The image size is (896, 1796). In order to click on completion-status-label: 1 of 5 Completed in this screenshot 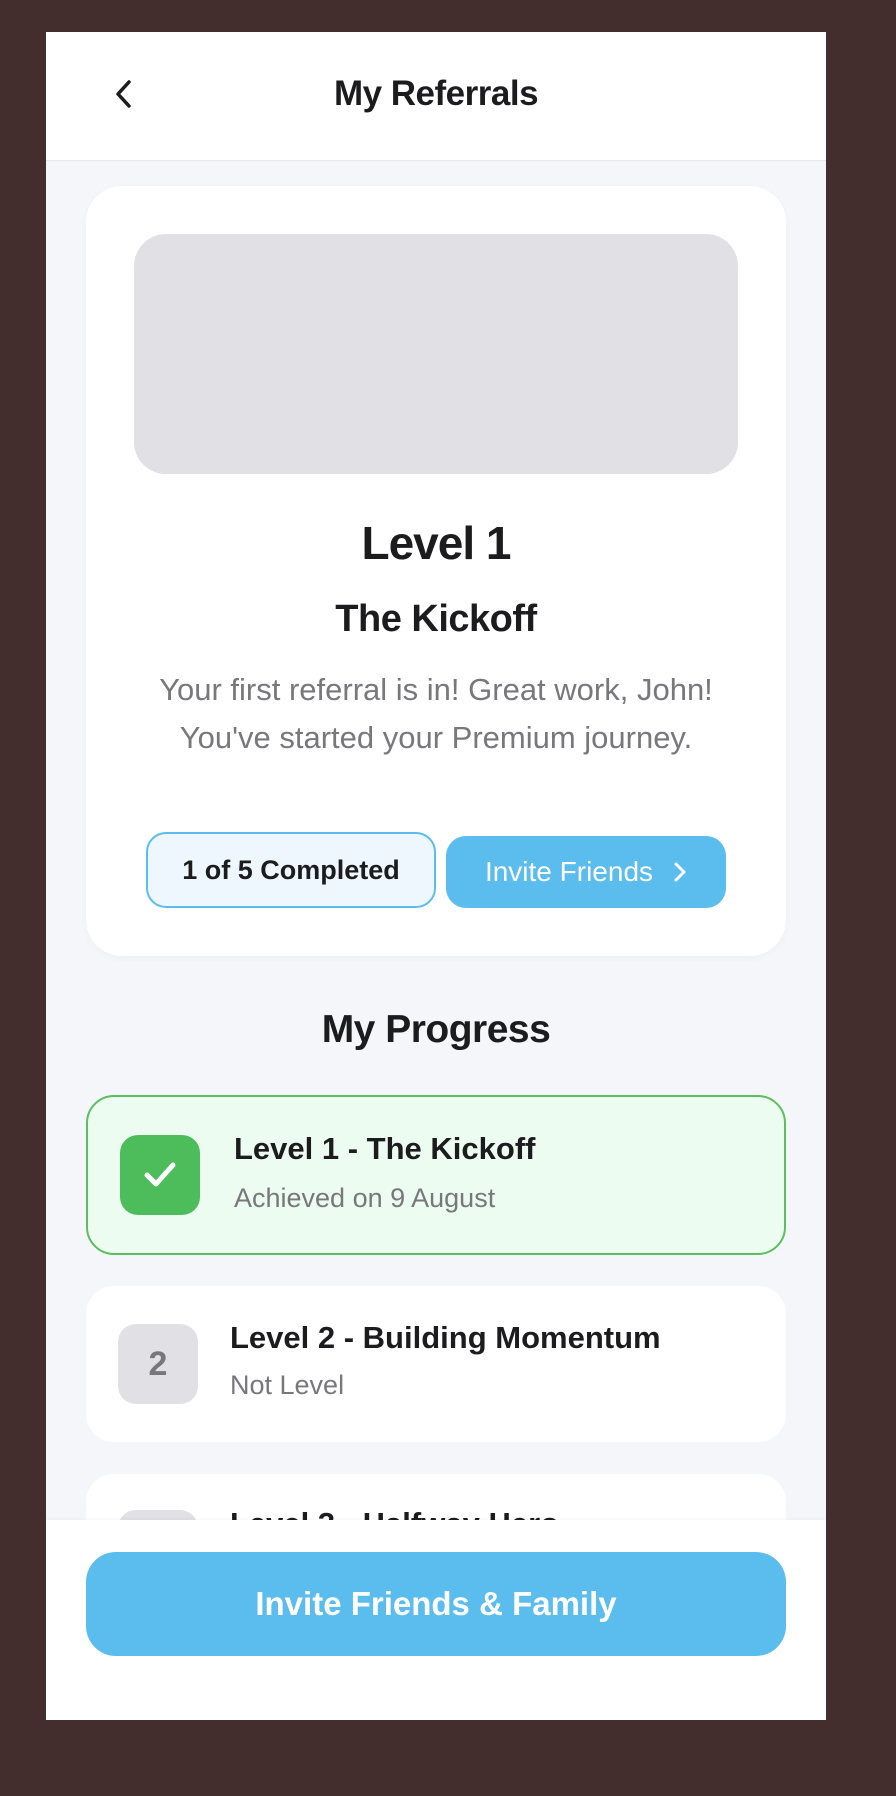, I will do `click(291, 869)`.